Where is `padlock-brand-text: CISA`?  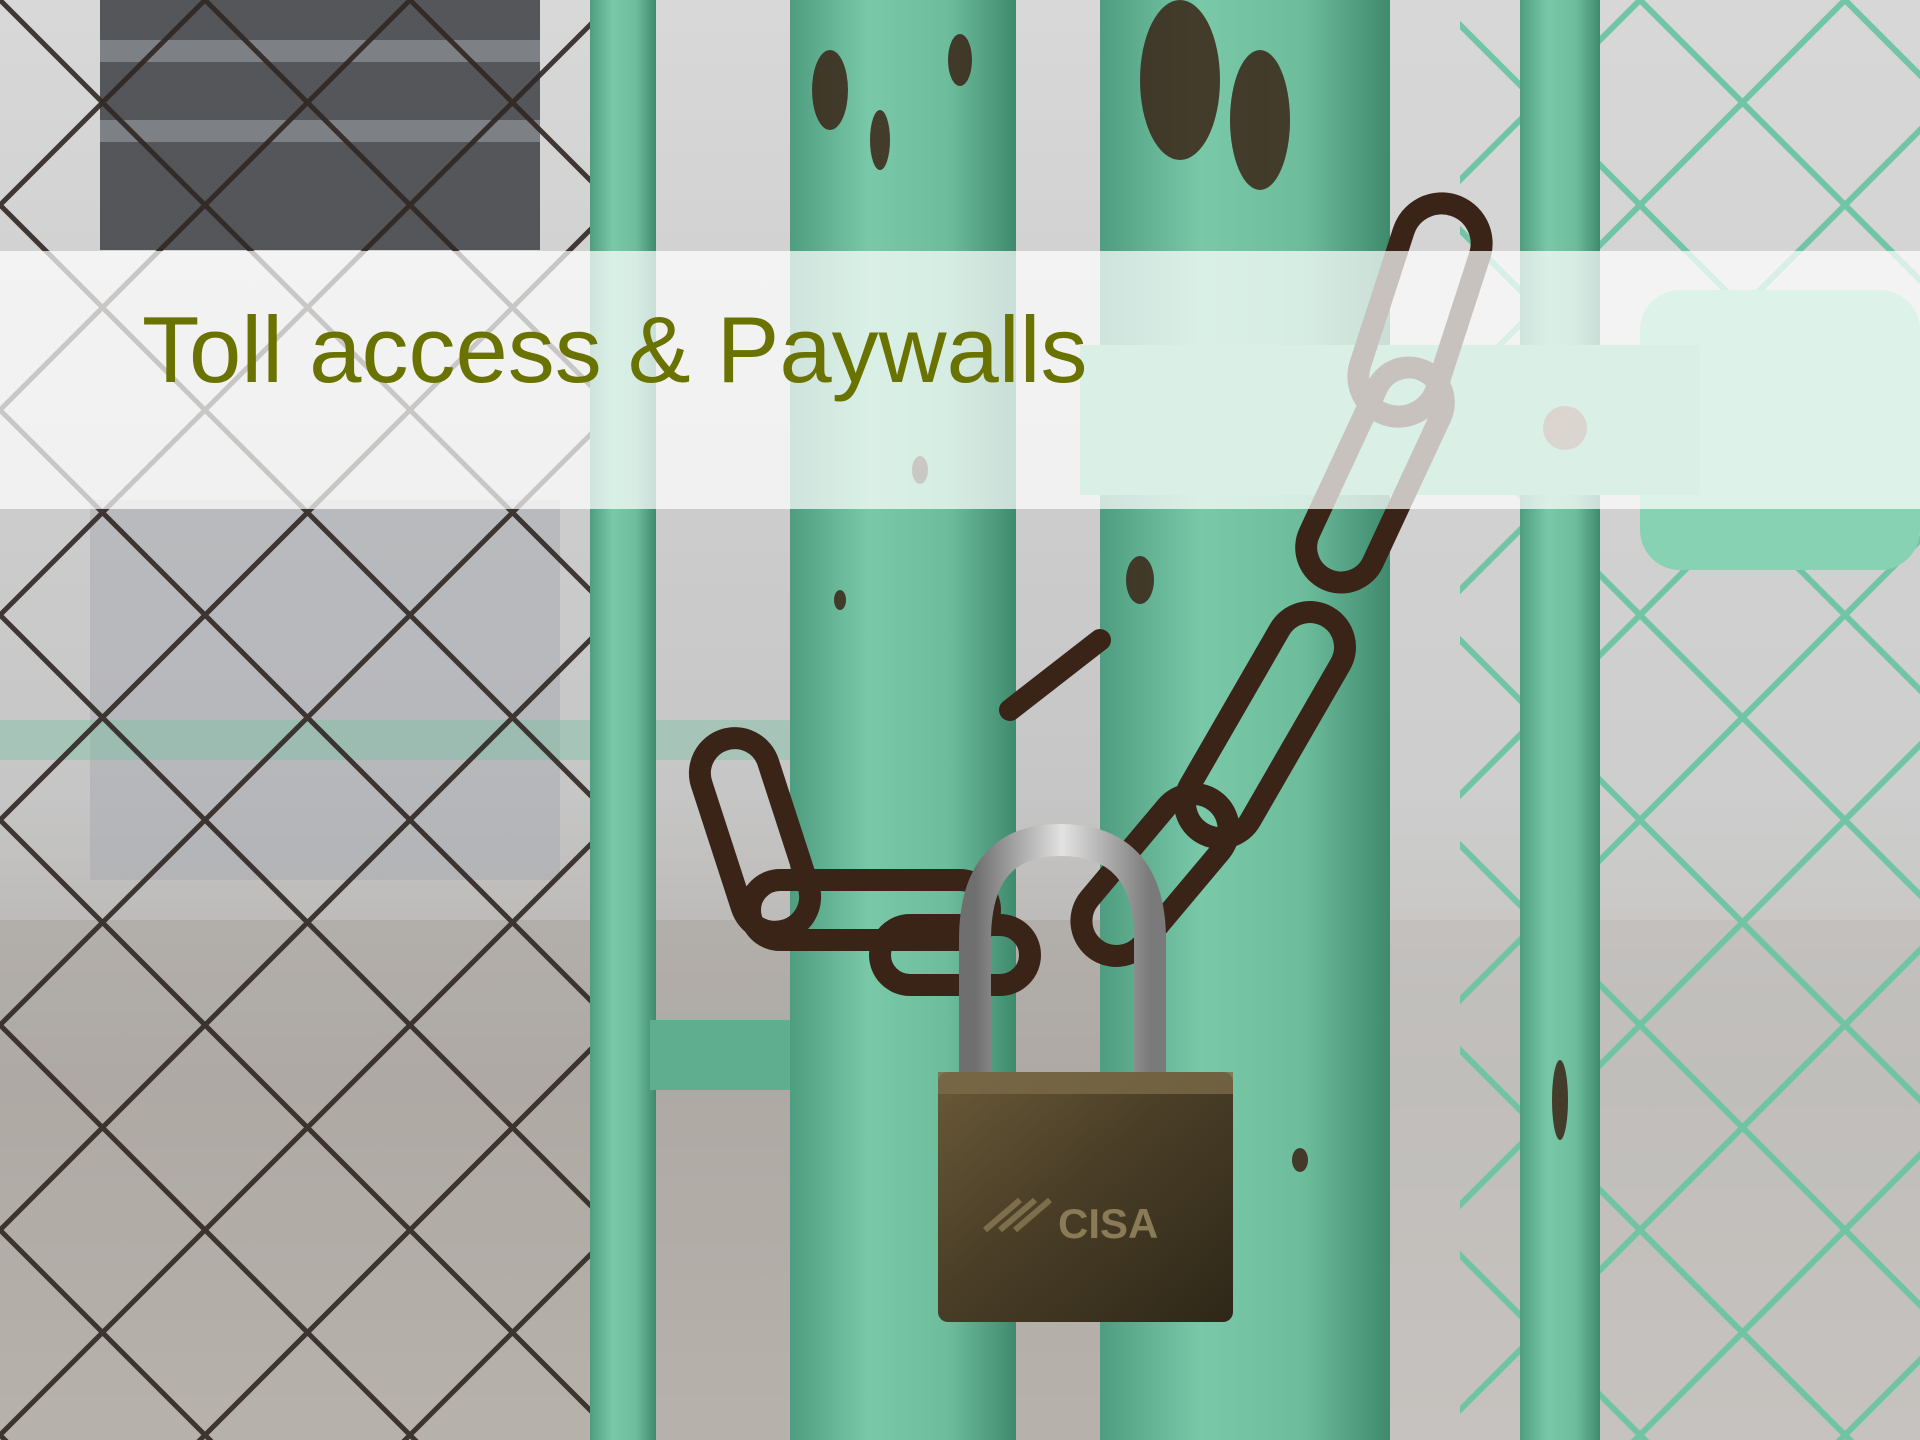 padlock-brand-text: CISA is located at coordinates (1108, 1223).